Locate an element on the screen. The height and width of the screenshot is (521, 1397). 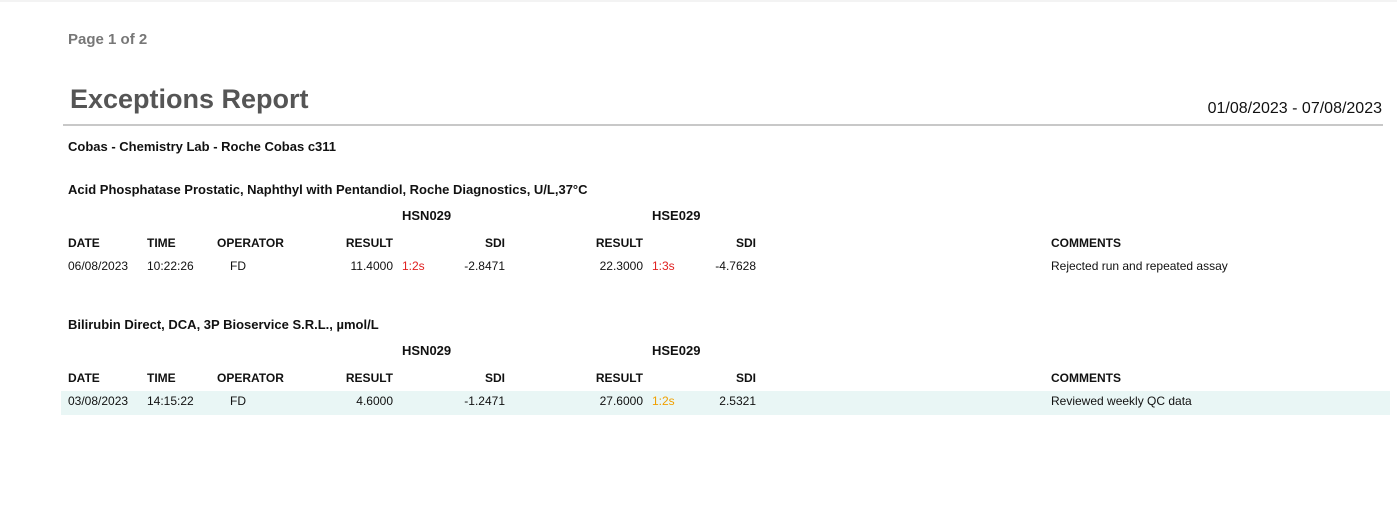
cell-sdi-2: -4.7628 is located at coordinates (735, 266).